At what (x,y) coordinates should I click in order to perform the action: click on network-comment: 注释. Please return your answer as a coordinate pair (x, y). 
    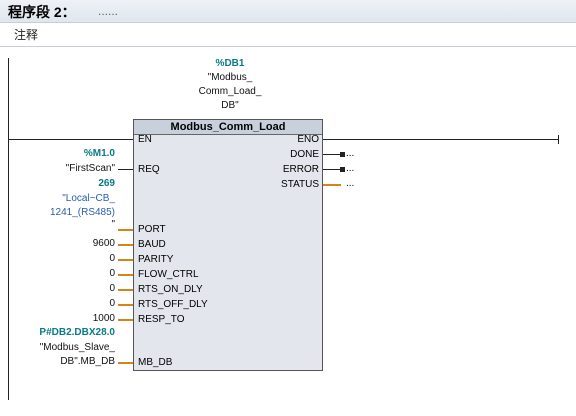
    Looking at the image, I should click on (26, 34).